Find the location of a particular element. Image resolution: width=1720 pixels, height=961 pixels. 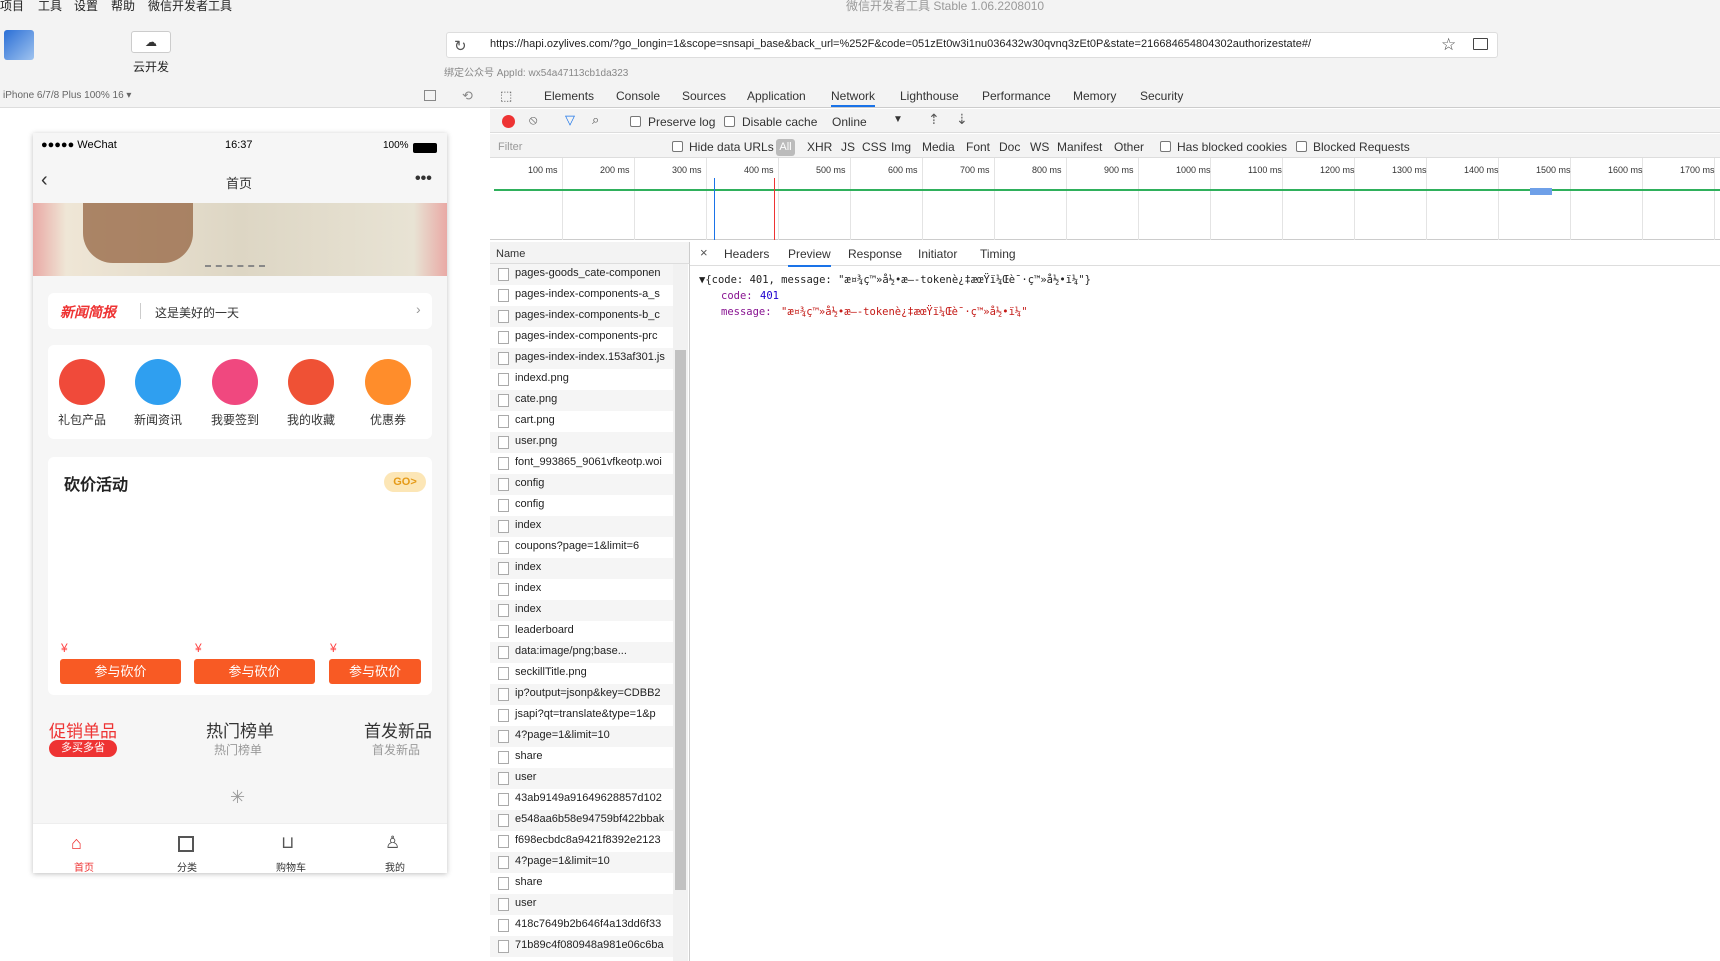

request-row: 418c7649b2b646f4a13dd6f33 is located at coordinates (581, 925).